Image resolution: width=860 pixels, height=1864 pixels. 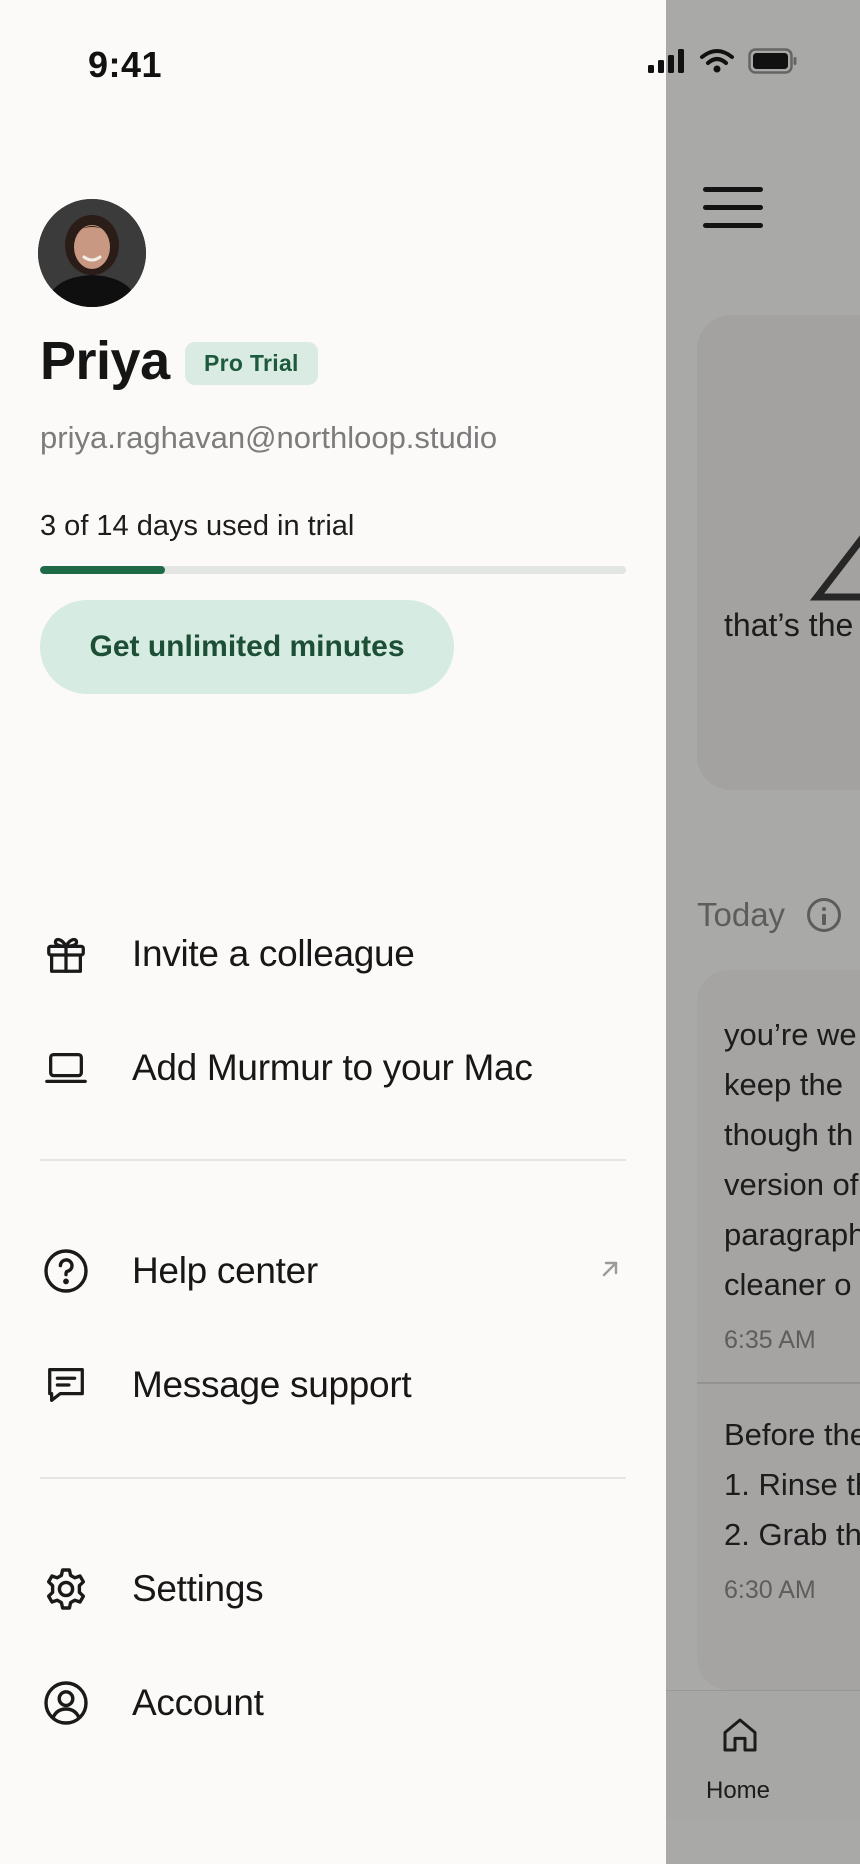 What do you see at coordinates (103, 570) in the screenshot?
I see `trial-progress-fill` at bounding box center [103, 570].